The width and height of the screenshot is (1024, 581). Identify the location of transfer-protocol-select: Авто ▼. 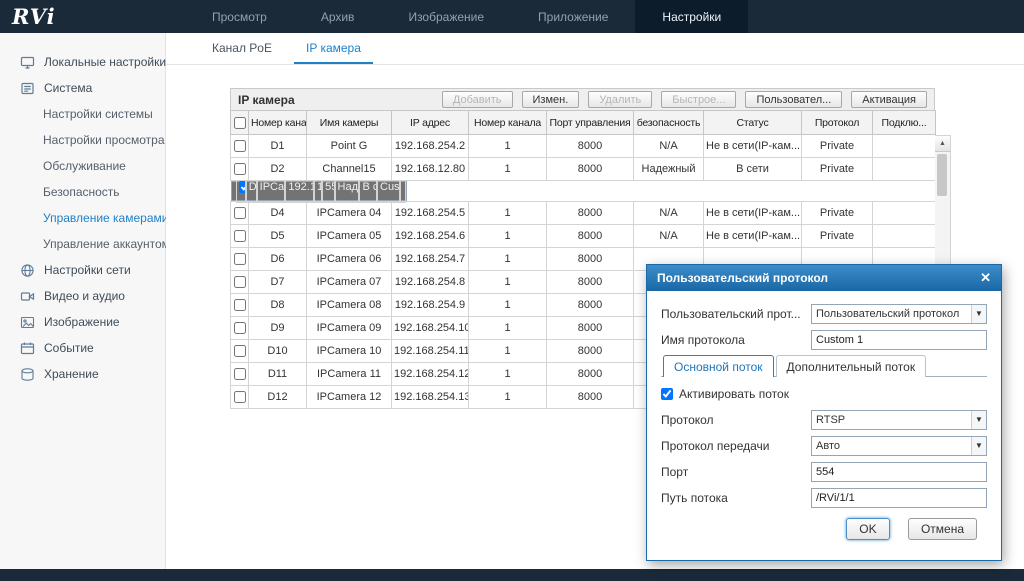
(899, 445).